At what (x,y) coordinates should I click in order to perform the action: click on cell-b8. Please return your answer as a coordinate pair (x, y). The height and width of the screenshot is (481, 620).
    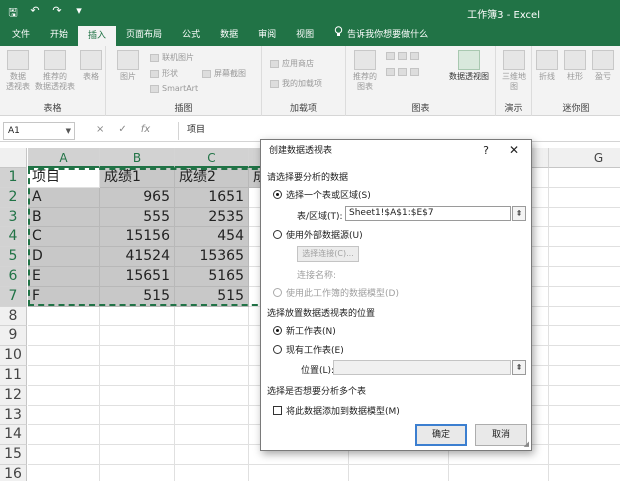
    Looking at the image, I should click on (137, 316).